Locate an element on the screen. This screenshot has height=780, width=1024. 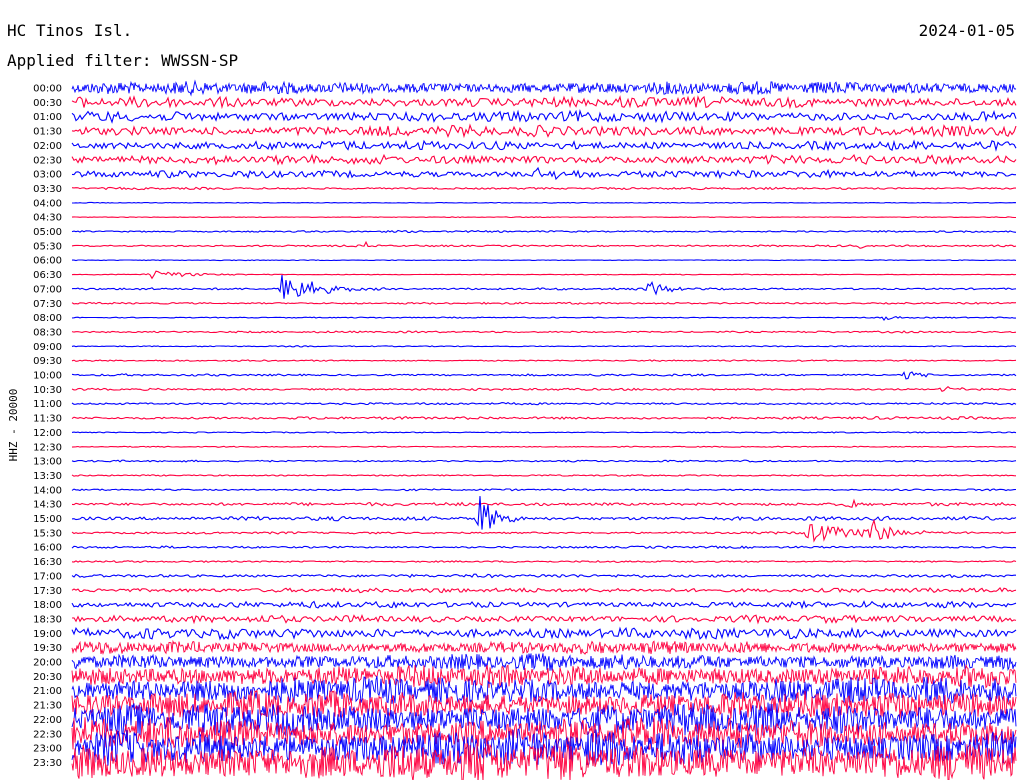
time-label: 19:30 is located at coordinates (47, 648).